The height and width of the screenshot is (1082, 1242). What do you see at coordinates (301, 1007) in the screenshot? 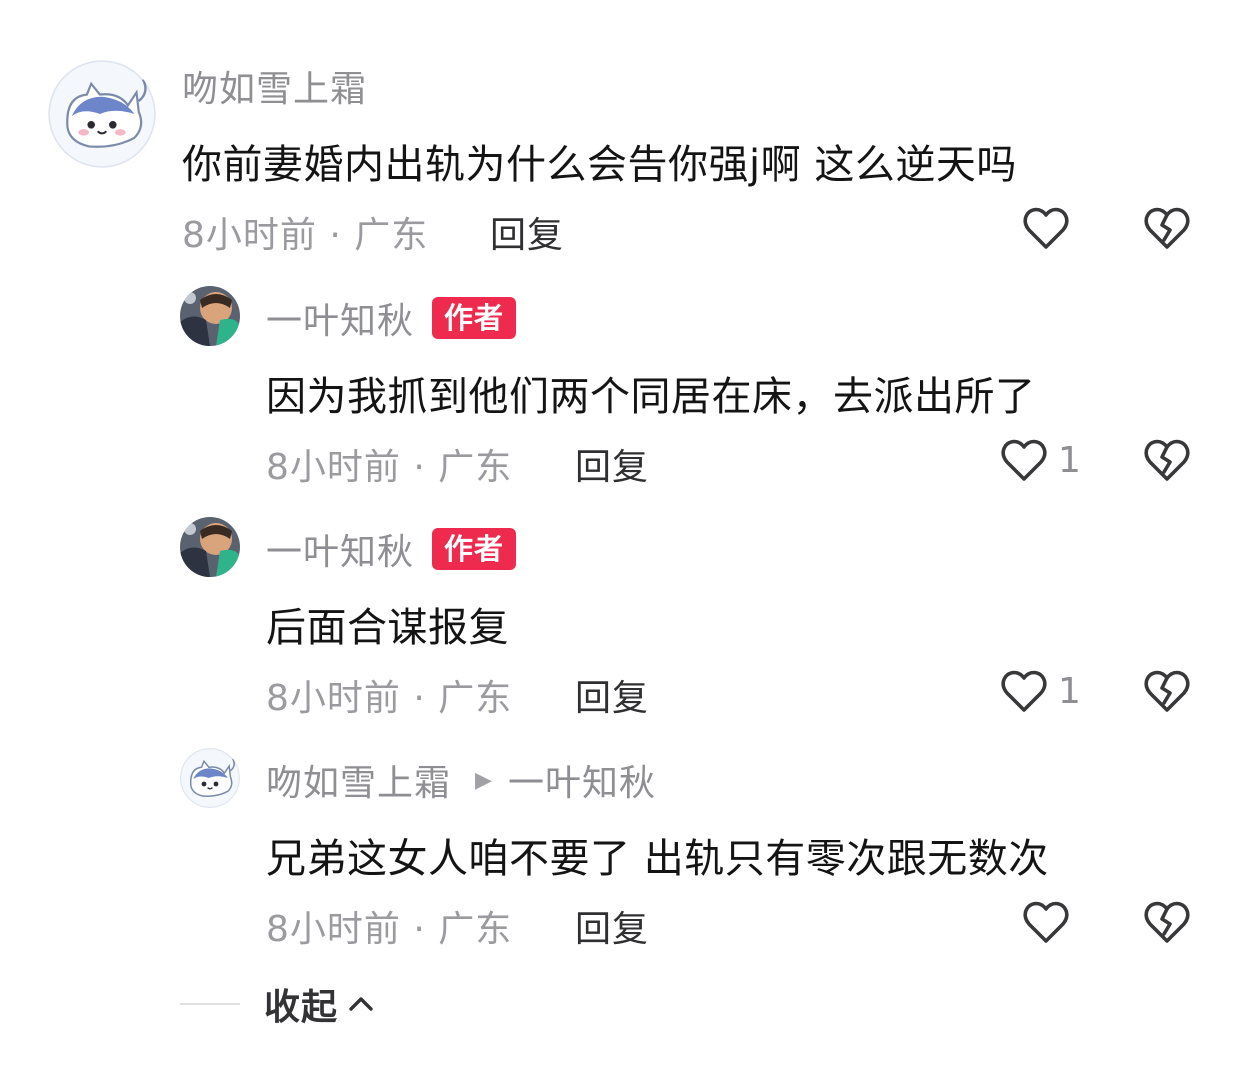
I see `collapse-label: 收起` at bounding box center [301, 1007].